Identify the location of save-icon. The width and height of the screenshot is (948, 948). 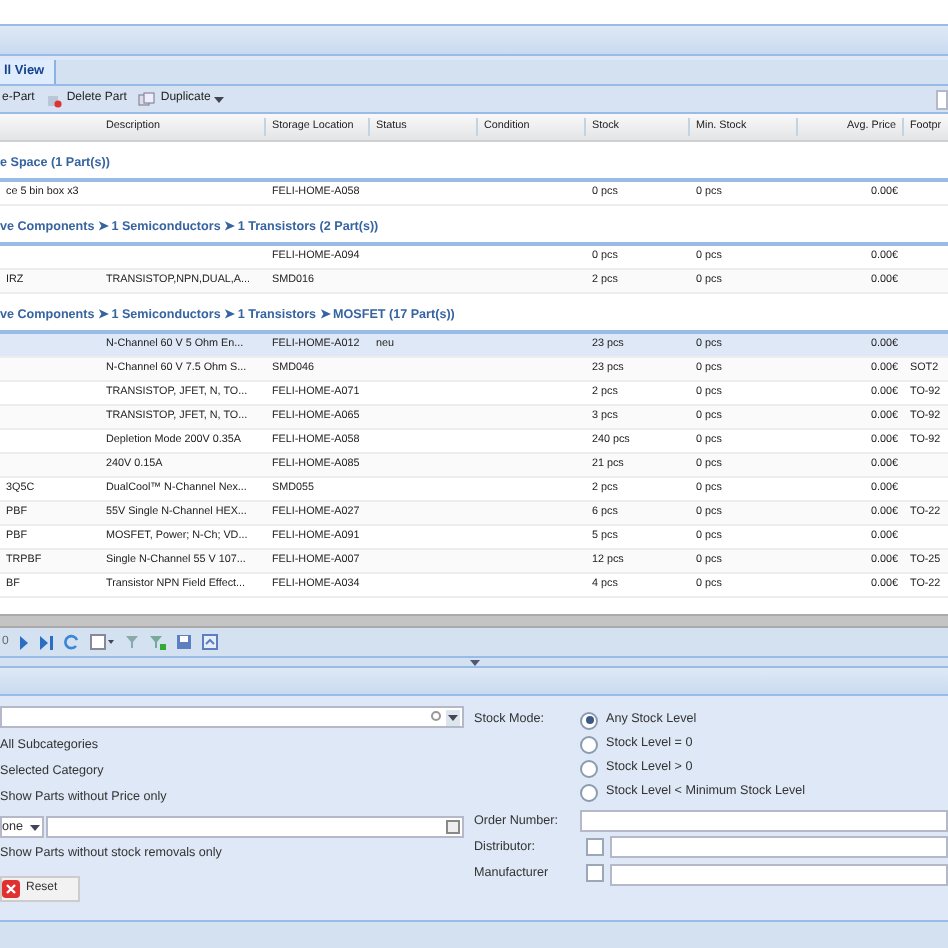
(184, 642).